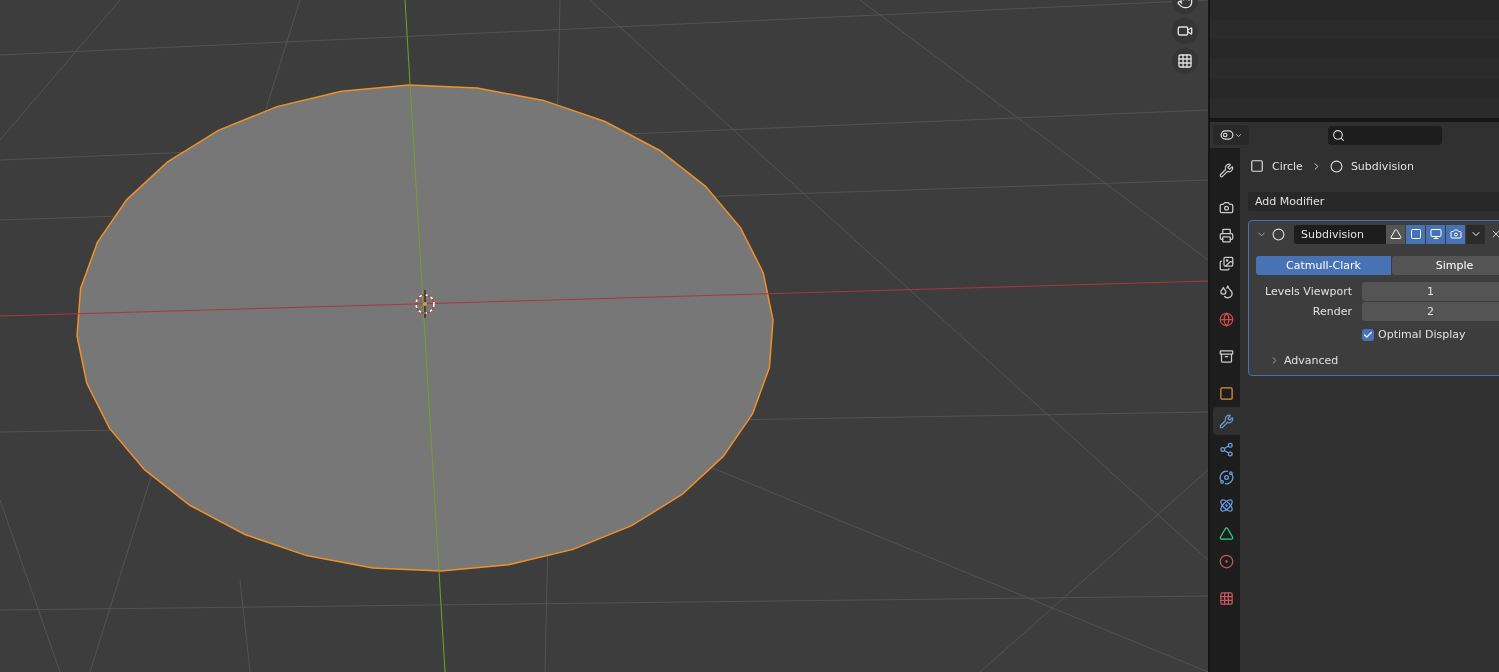 Image resolution: width=1499 pixels, height=672 pixels. What do you see at coordinates (1323, 265) in the screenshot?
I see `subdivision-type-option: Catmull-Clark` at bounding box center [1323, 265].